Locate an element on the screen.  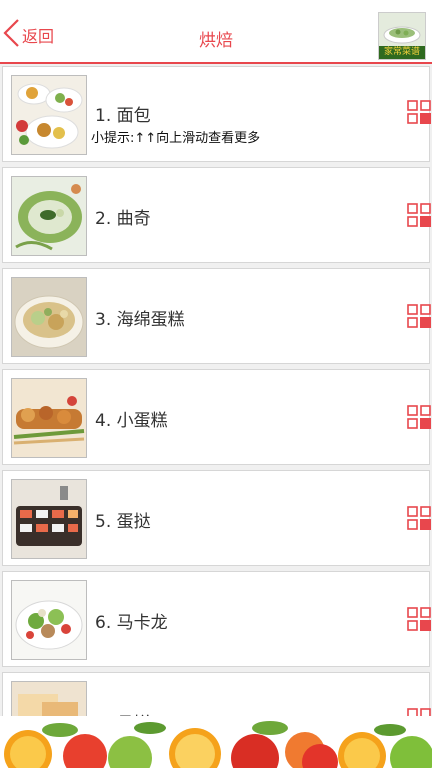
page-title: 烘焙 is located at coordinates (216, 41).